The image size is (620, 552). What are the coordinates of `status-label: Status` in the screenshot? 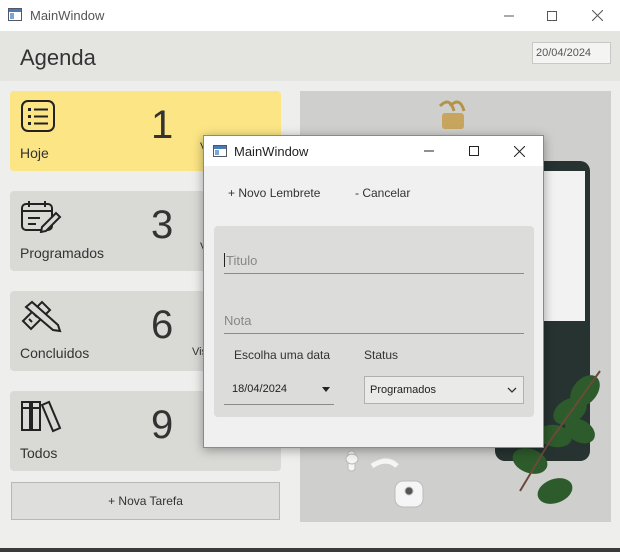 It's located at (381, 355).